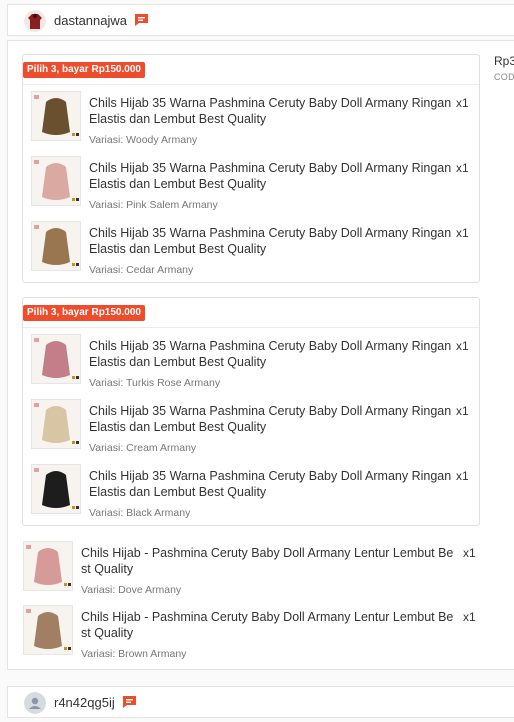 This screenshot has width=514, height=722. What do you see at coordinates (260, 20) in the screenshot?
I see `shop-header: dastannajwa` at bounding box center [260, 20].